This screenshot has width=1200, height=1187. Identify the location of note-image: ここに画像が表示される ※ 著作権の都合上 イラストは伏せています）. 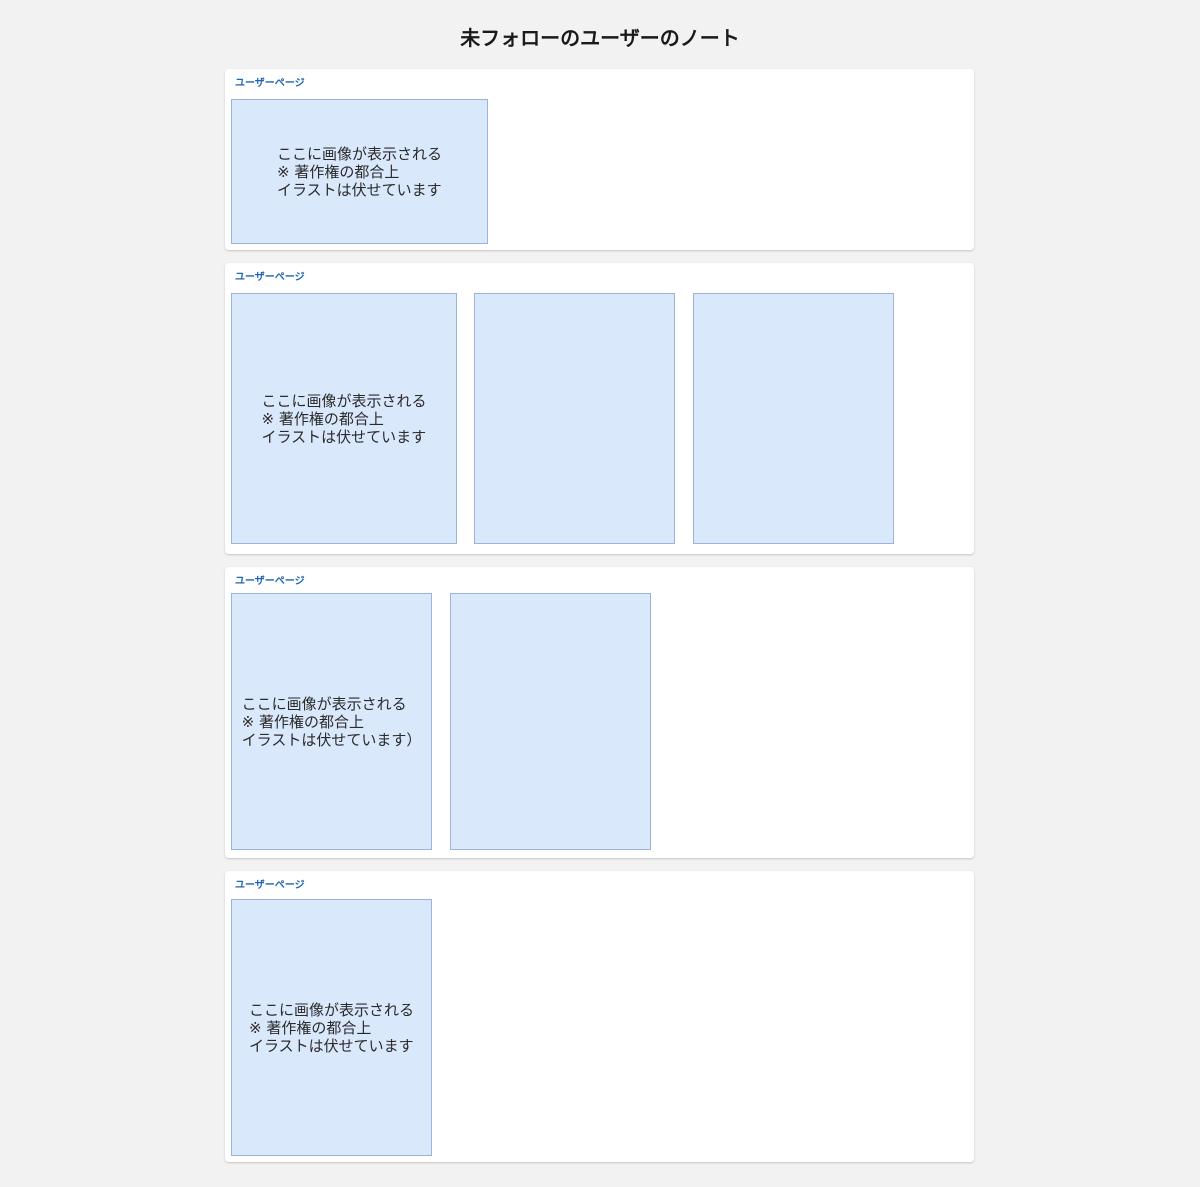
(331, 721).